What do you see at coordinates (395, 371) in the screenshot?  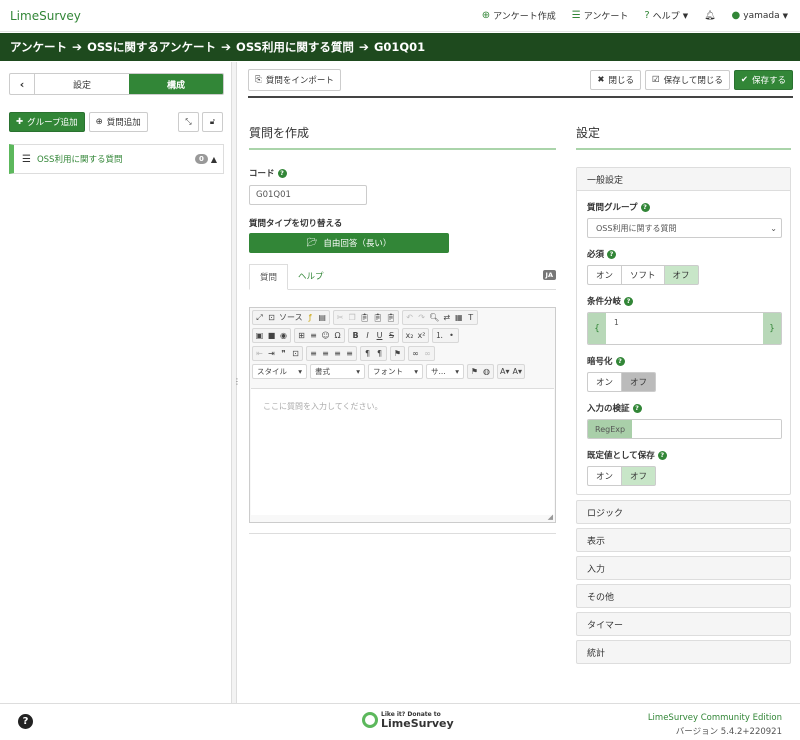 I see `font-select: フォント ▾` at bounding box center [395, 371].